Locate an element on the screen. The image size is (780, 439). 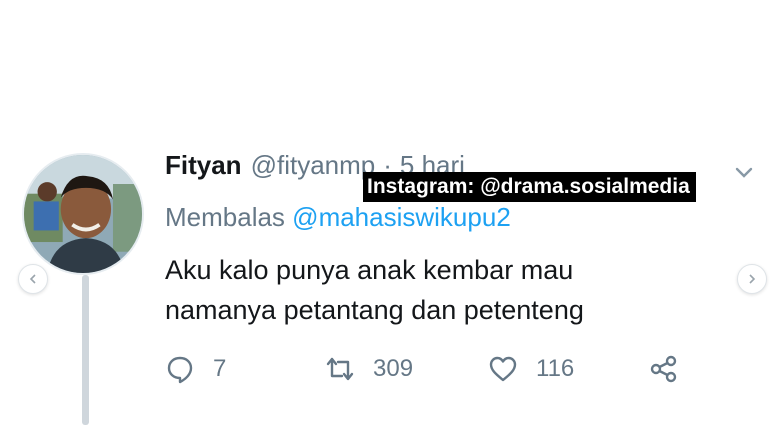
share-button is located at coordinates (664, 369).